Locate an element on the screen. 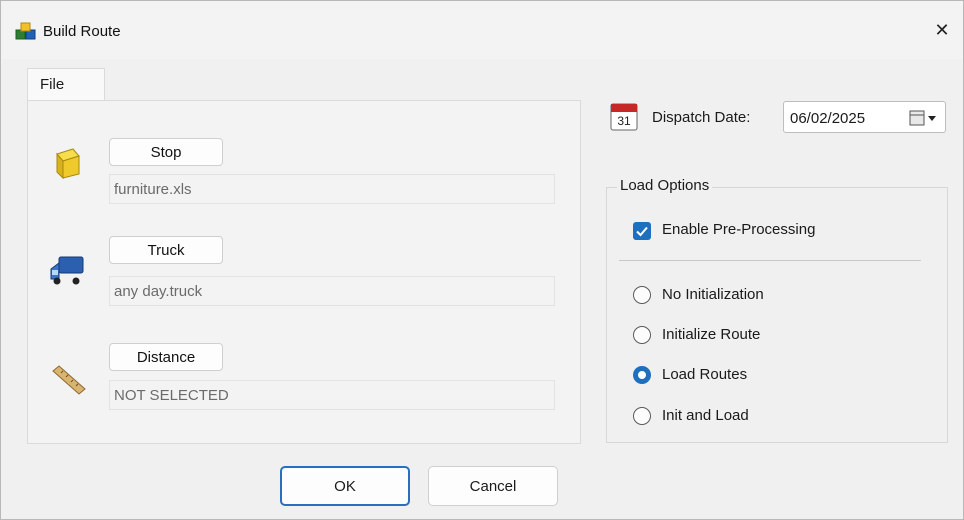 This screenshot has height=520, width=964. dispatch-date-input: 06/02/2025 is located at coordinates (864, 117).